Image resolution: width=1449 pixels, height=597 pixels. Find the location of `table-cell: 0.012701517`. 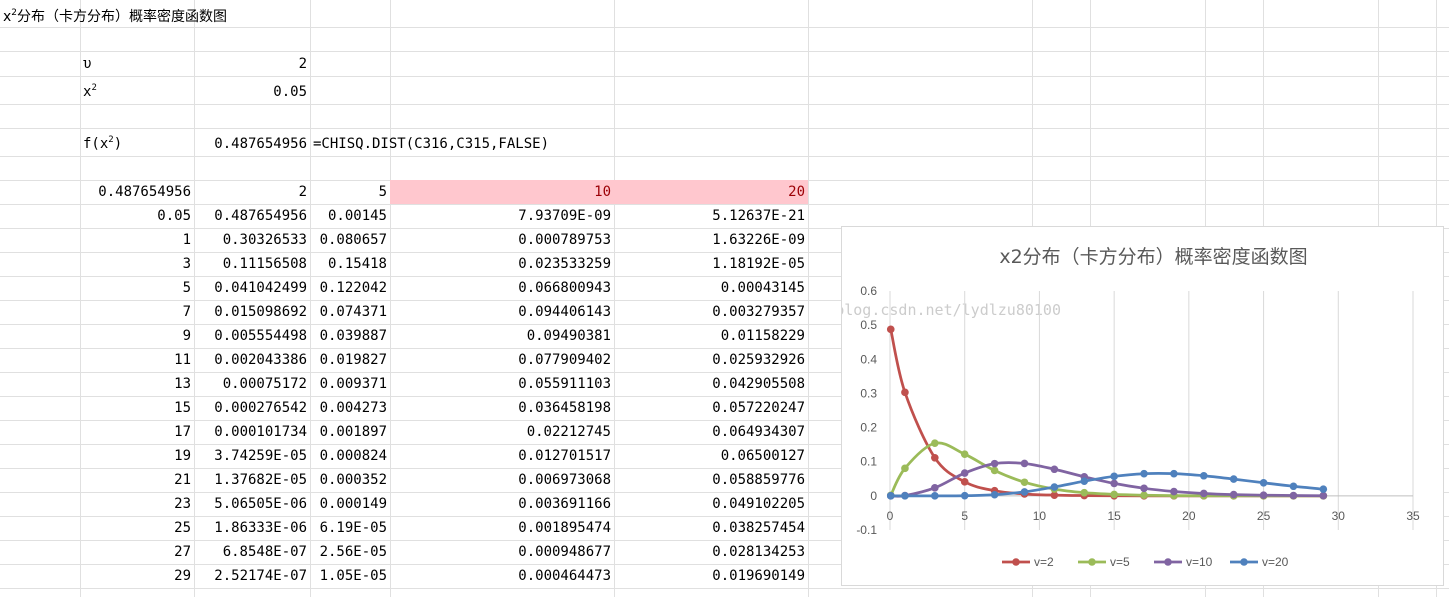

table-cell: 0.012701517 is located at coordinates (502, 456).